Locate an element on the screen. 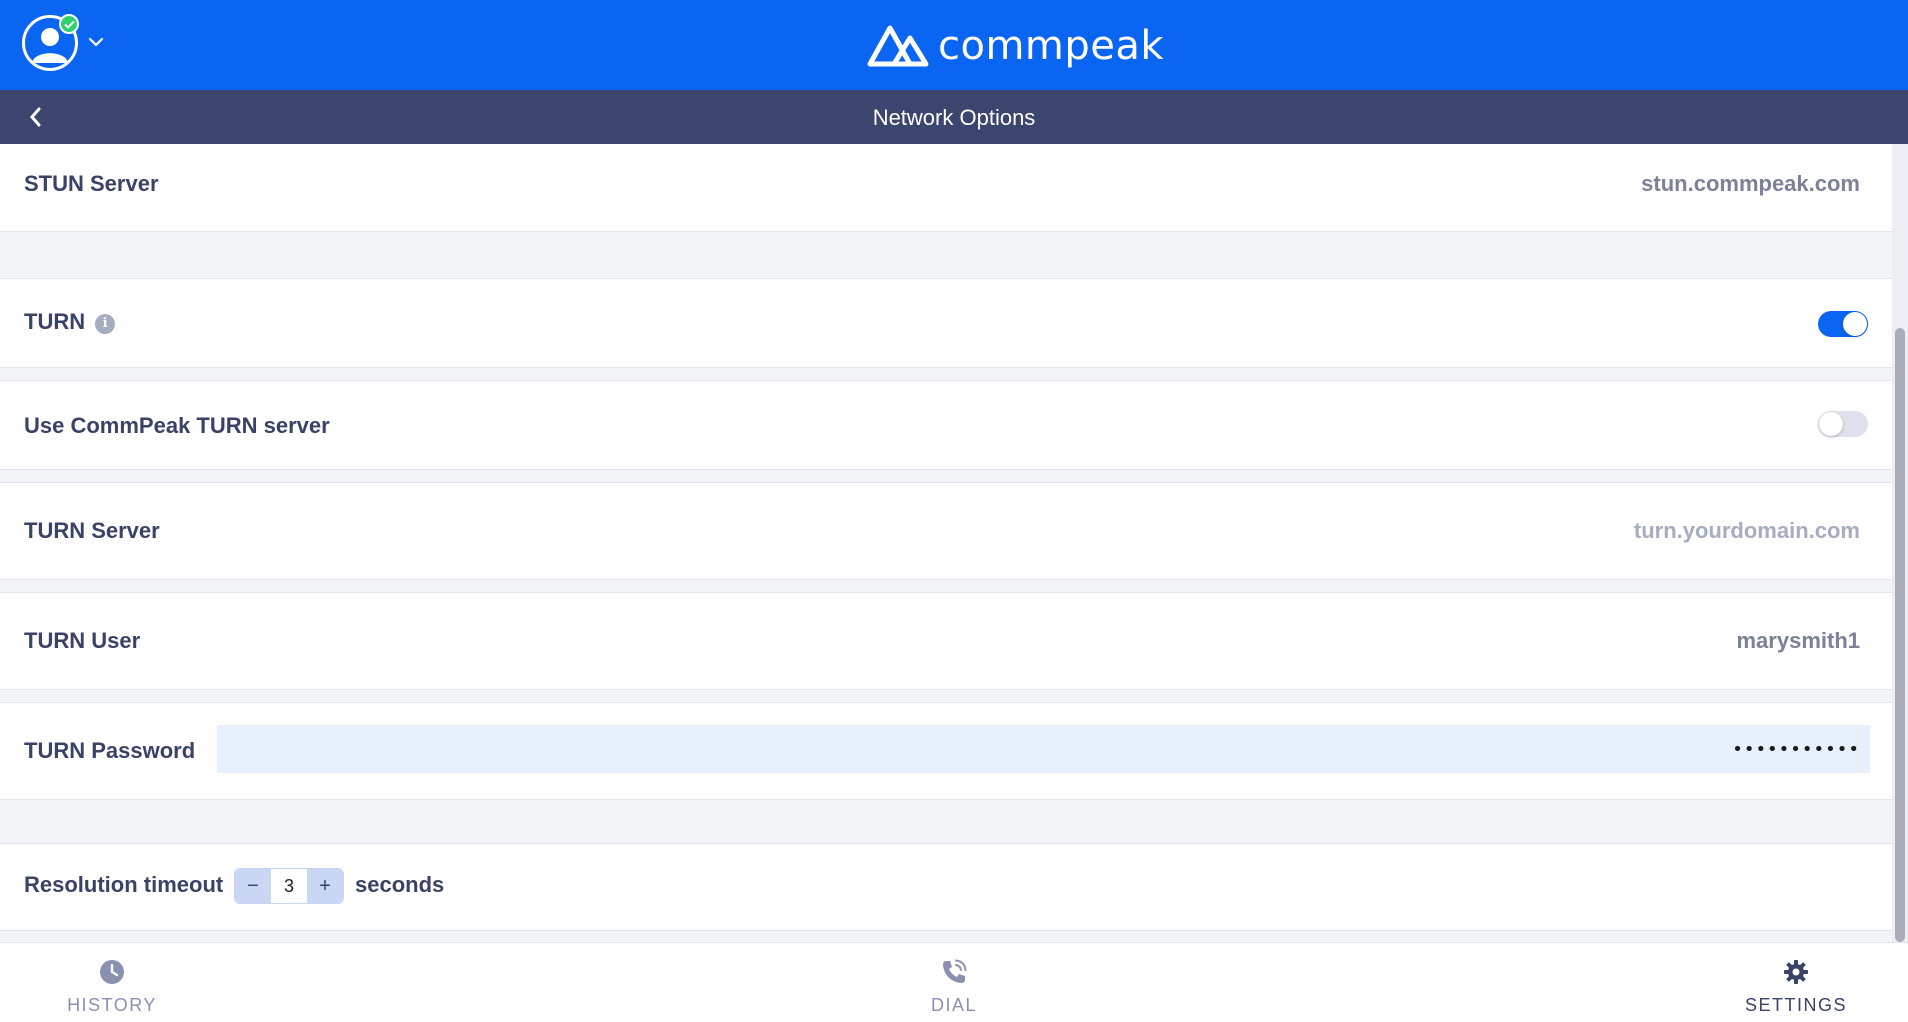 This screenshot has width=1908, height=1022. resolution-timeout-row: Resolution timeout − 3 + seconds is located at coordinates (946, 887).